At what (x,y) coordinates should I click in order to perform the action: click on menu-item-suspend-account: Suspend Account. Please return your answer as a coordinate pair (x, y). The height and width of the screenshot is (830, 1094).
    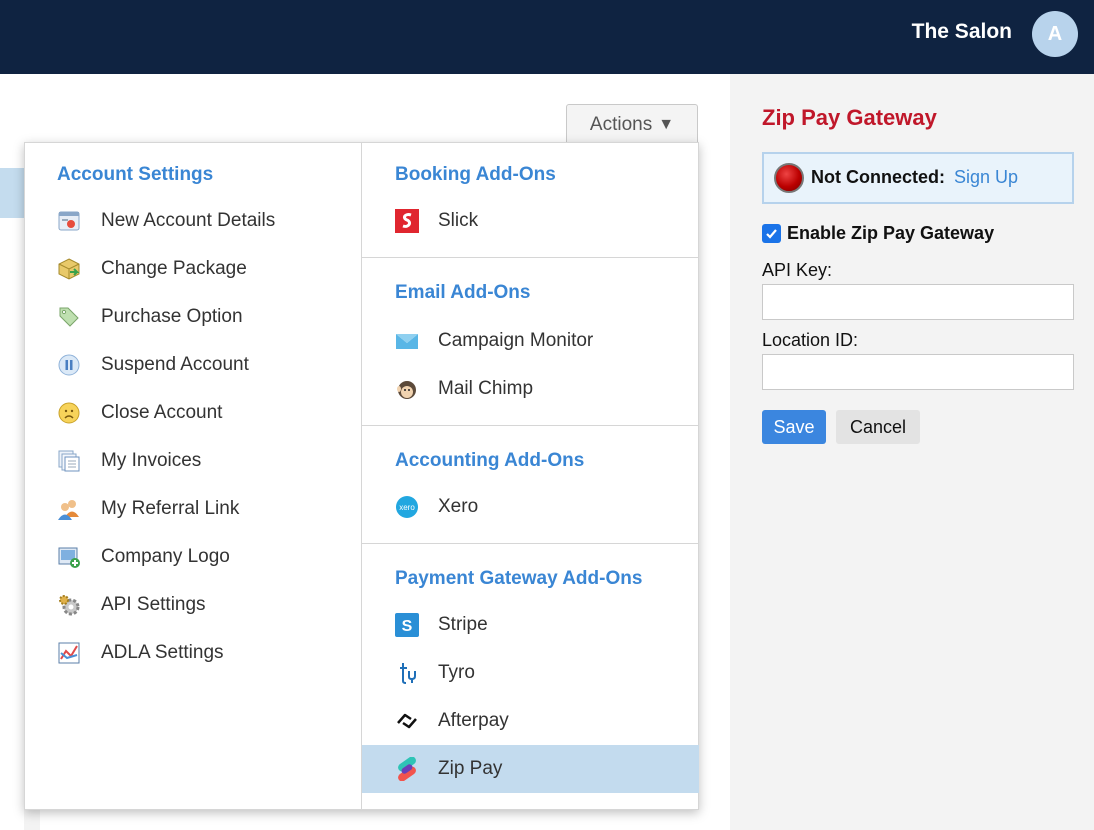
    Looking at the image, I should click on (193, 365).